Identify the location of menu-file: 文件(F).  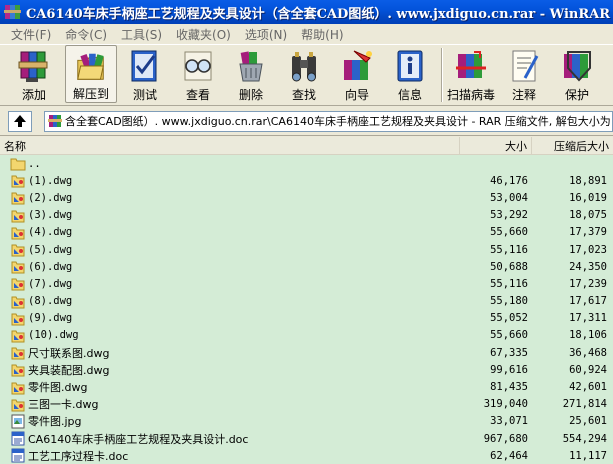
(31, 34).